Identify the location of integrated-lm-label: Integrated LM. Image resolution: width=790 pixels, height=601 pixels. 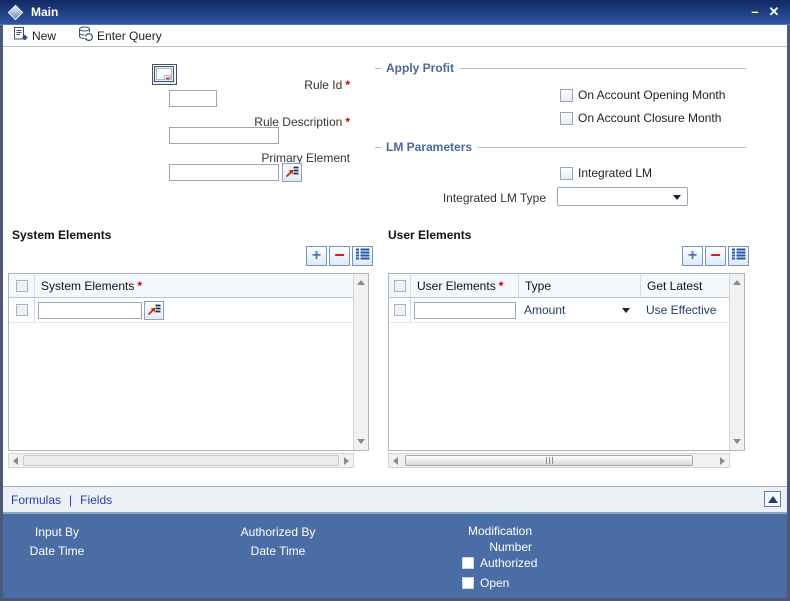
(615, 173).